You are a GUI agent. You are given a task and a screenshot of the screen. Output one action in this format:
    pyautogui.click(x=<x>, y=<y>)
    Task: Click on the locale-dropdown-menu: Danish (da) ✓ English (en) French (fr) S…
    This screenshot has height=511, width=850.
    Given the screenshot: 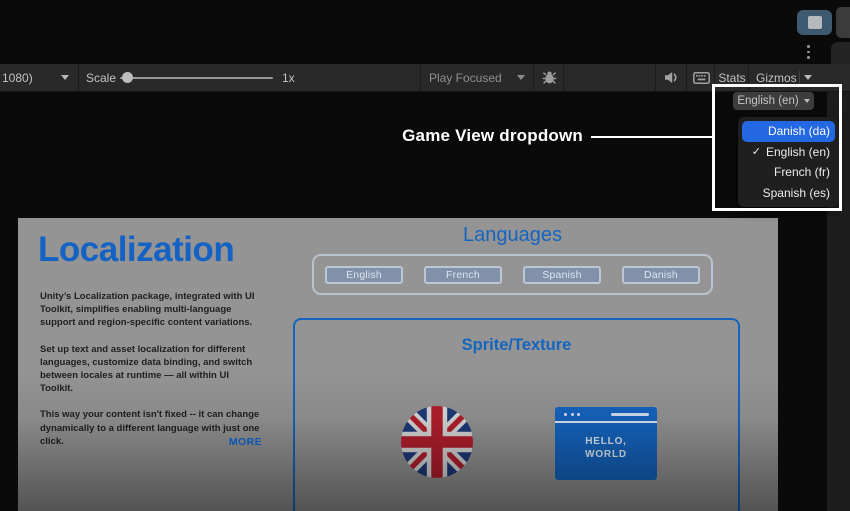 What is the action you would take?
    pyautogui.click(x=788, y=162)
    